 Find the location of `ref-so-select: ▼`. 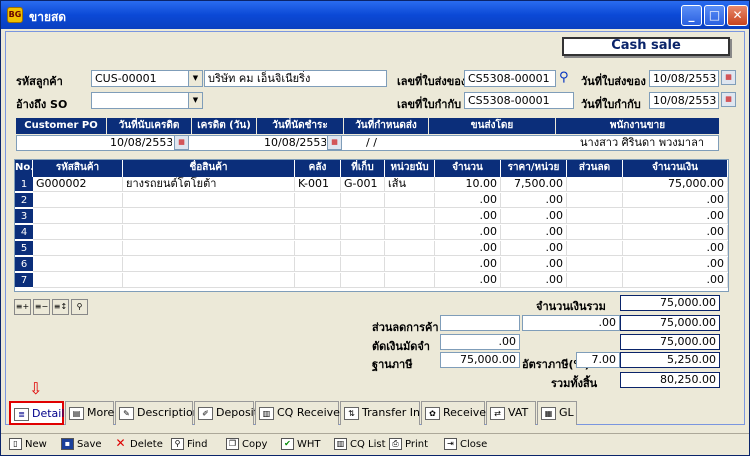

ref-so-select: ▼ is located at coordinates (147, 100).